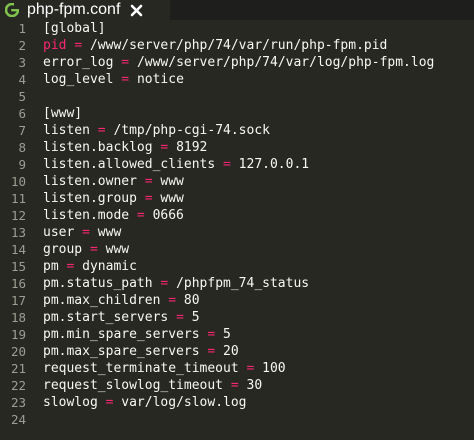 This screenshot has width=474, height=440. Describe the element at coordinates (22, 28) in the screenshot. I see `line-number: 1` at that location.